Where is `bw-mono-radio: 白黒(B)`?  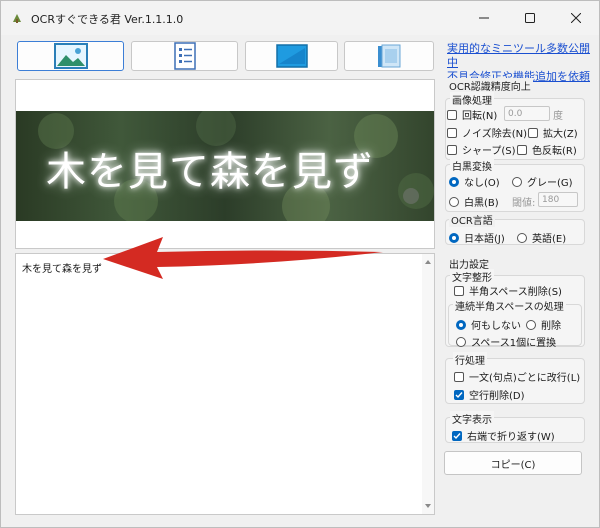
bw-mono-radio: 白黒(B) is located at coordinates (474, 201).